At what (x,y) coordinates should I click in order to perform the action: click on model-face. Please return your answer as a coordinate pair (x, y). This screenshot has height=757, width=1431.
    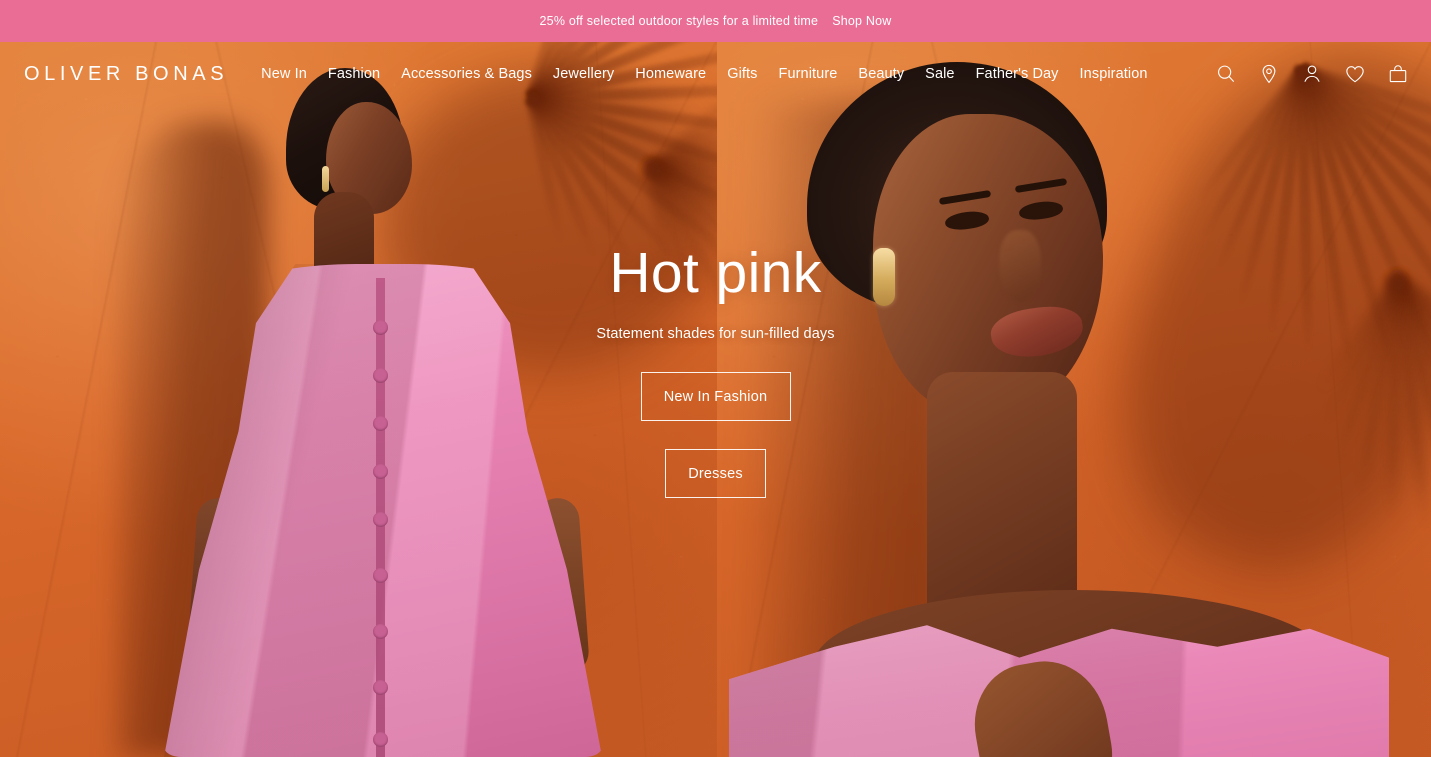
    Looking at the image, I should click on (988, 264).